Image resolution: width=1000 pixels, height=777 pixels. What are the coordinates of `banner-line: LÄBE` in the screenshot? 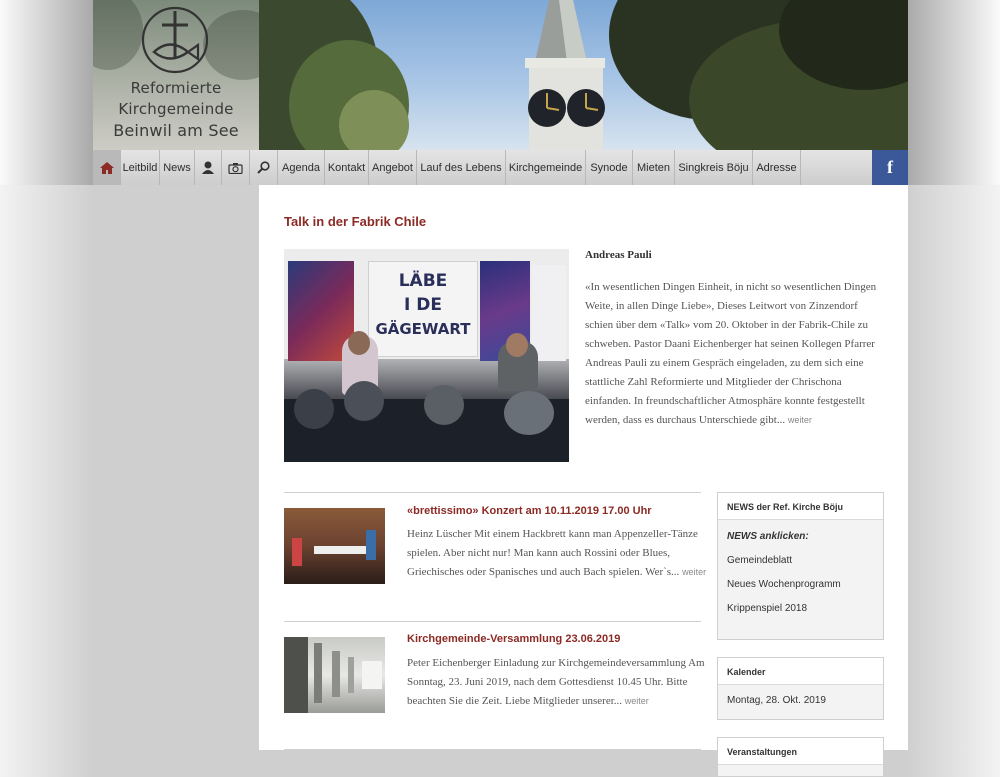 It's located at (423, 281).